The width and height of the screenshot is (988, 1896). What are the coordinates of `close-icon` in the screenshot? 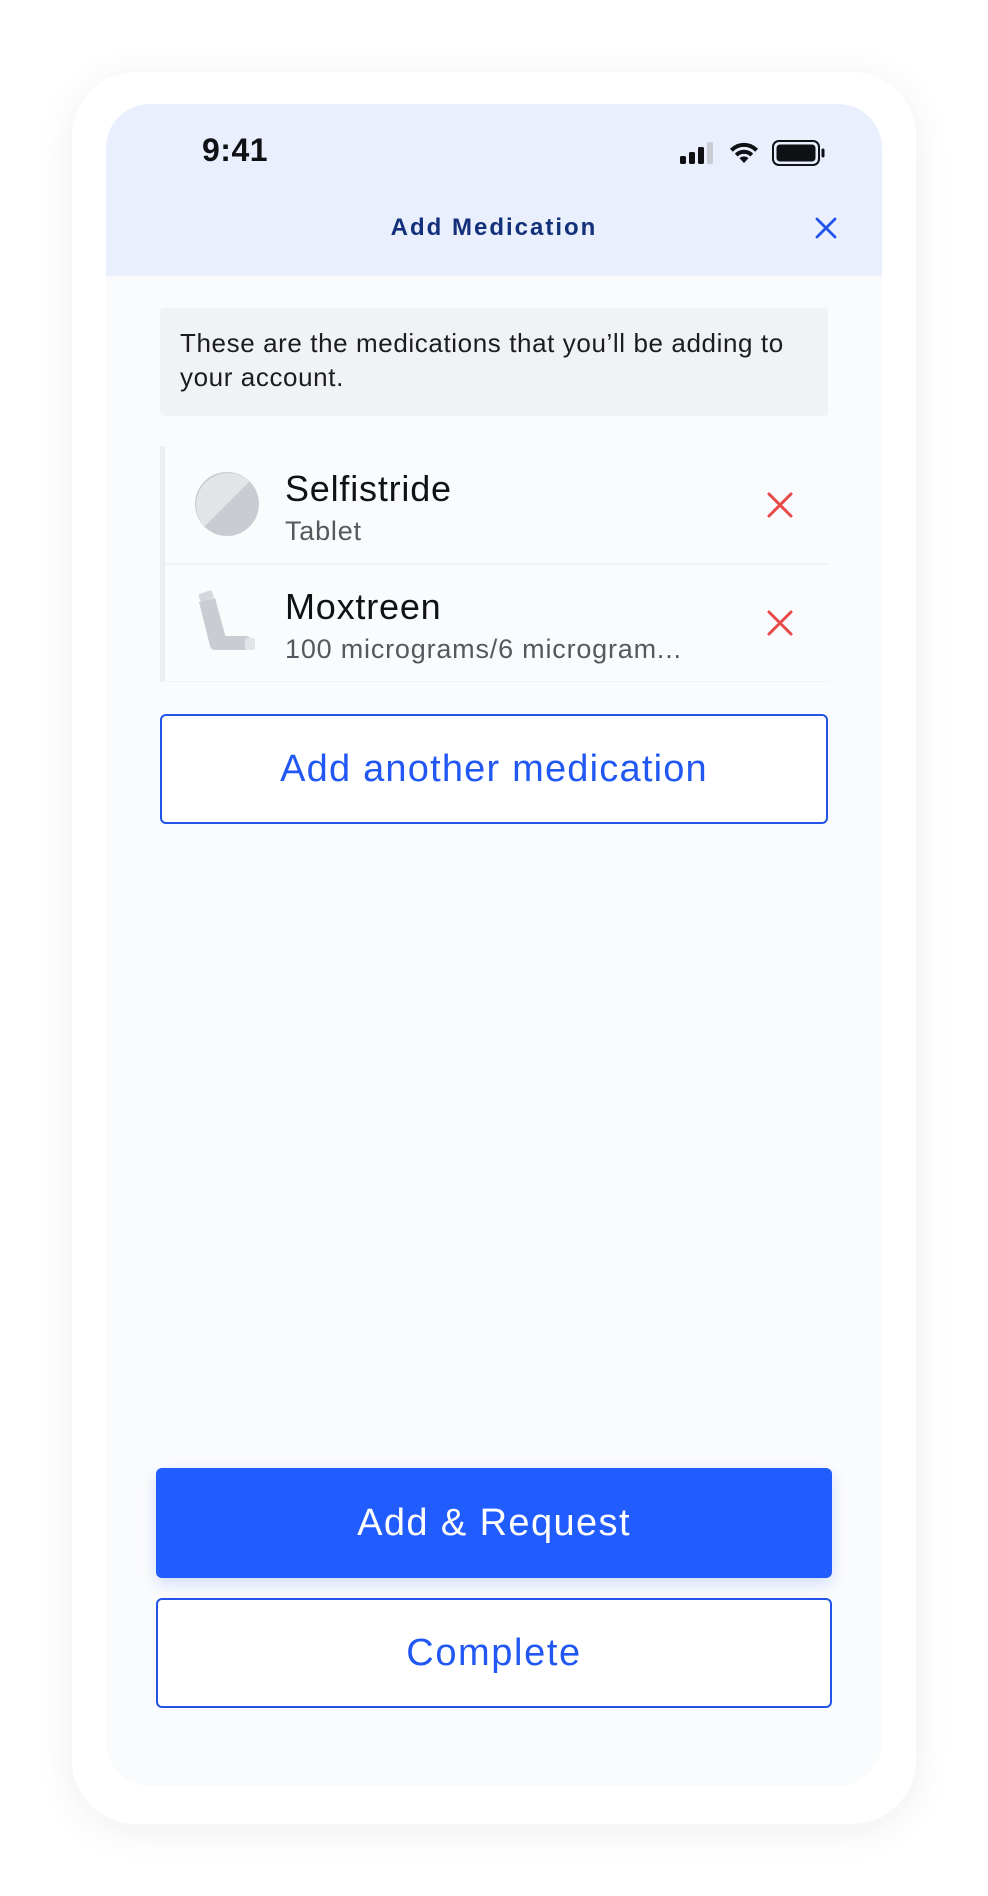 It's located at (826, 228).